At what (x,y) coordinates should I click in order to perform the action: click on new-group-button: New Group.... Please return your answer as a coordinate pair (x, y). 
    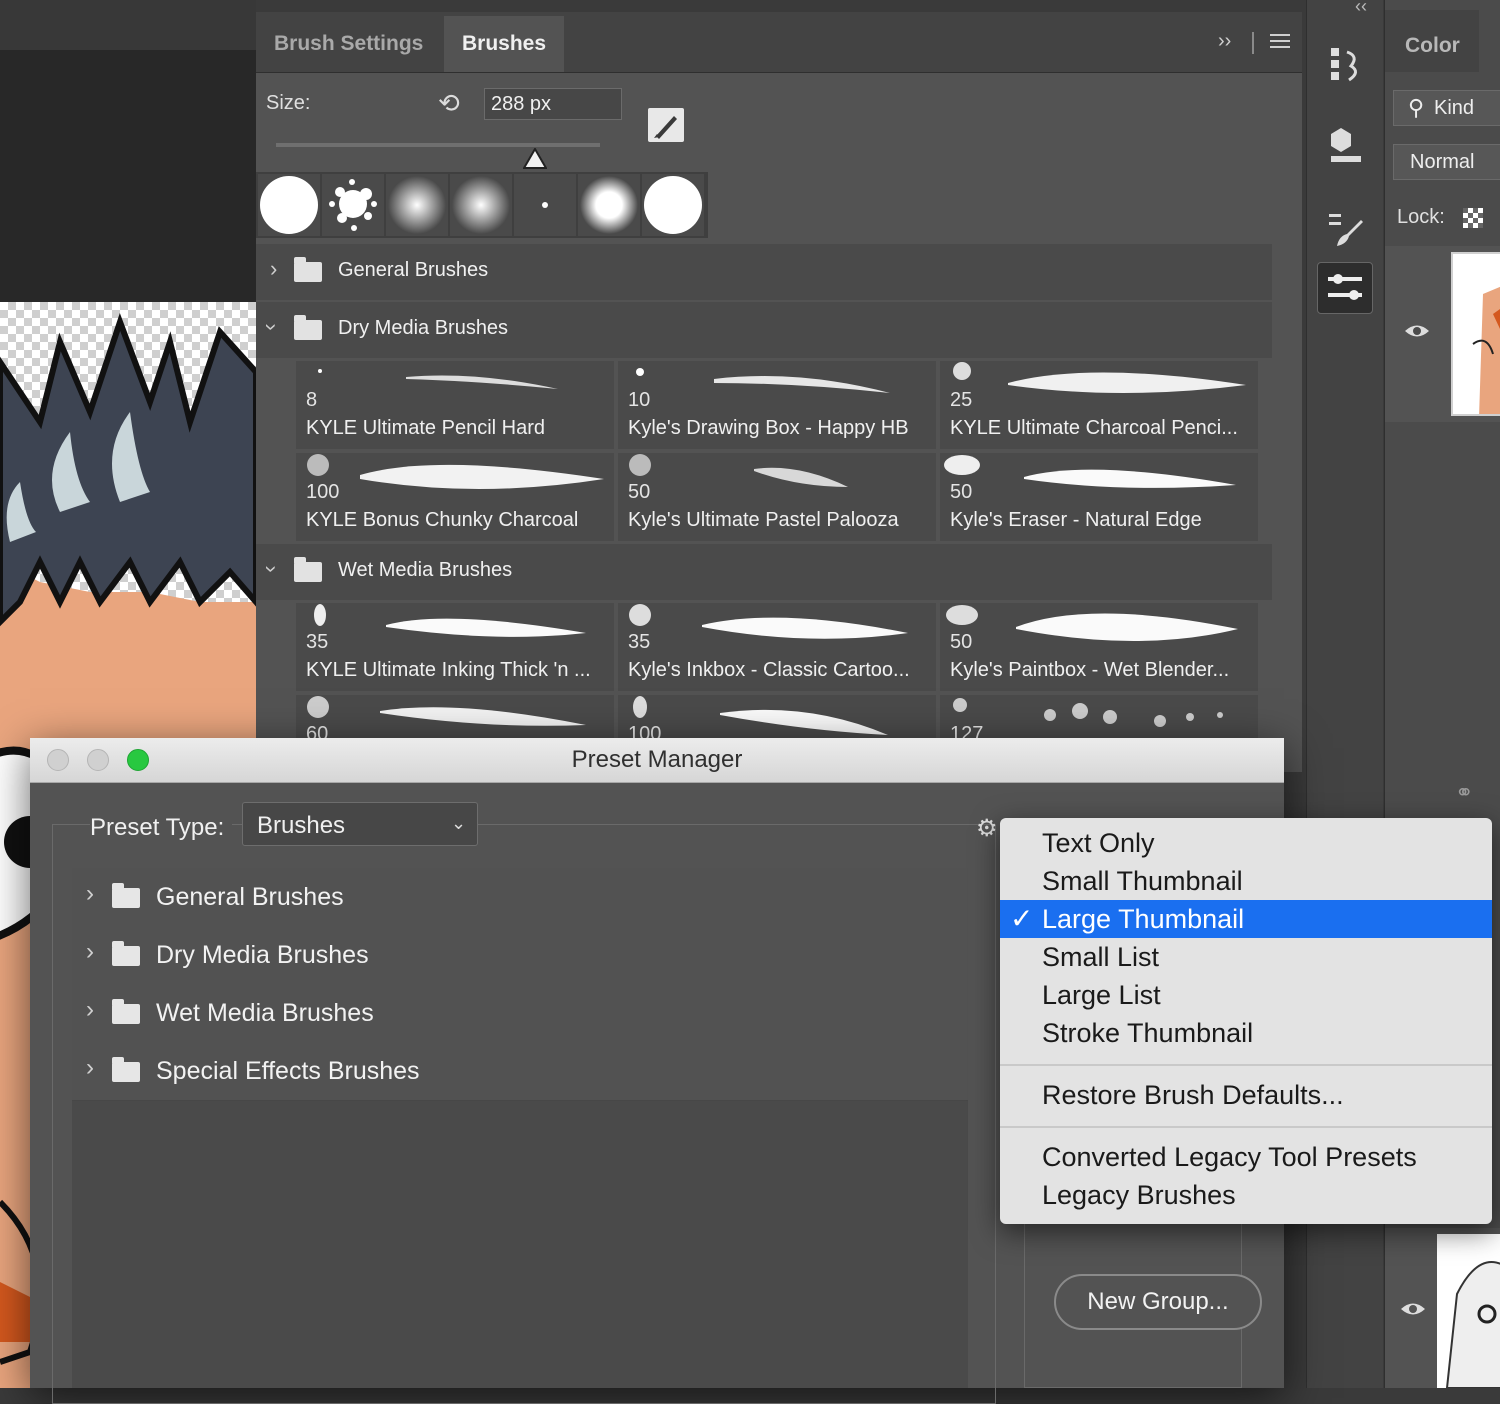
    Looking at the image, I should click on (1158, 1302).